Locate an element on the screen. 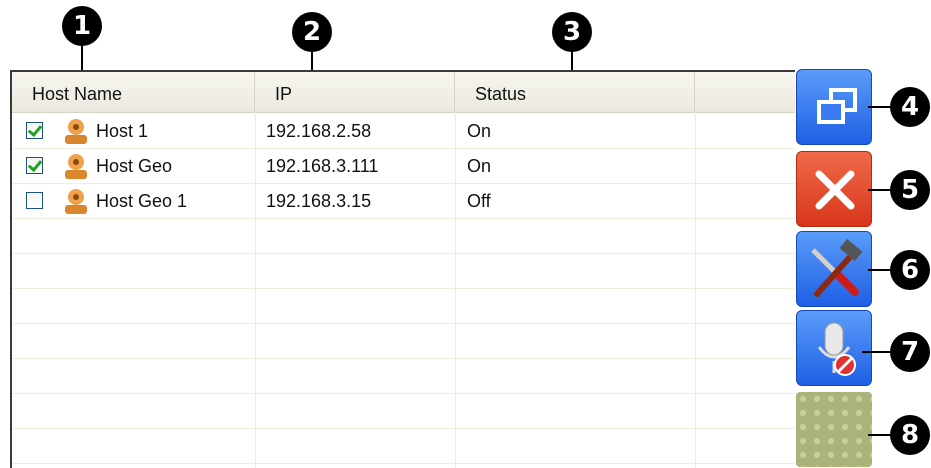  host-status: Off is located at coordinates (479, 201).